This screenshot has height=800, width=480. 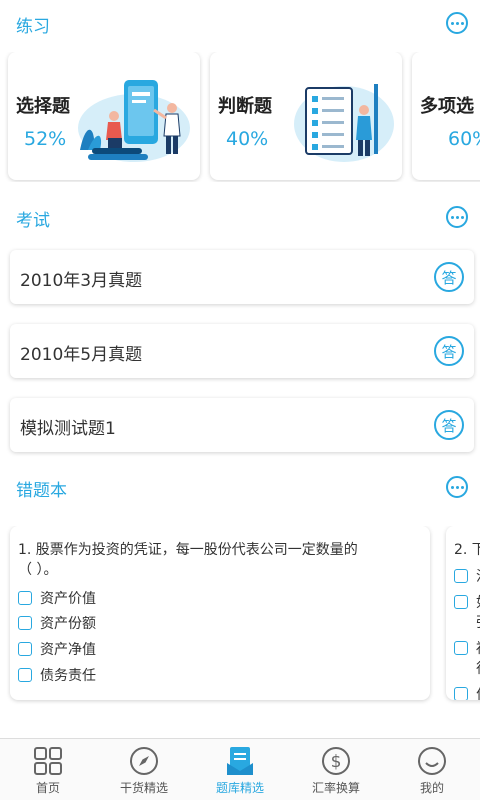 I want to click on question-option: 资产价值, so click(x=57, y=598).